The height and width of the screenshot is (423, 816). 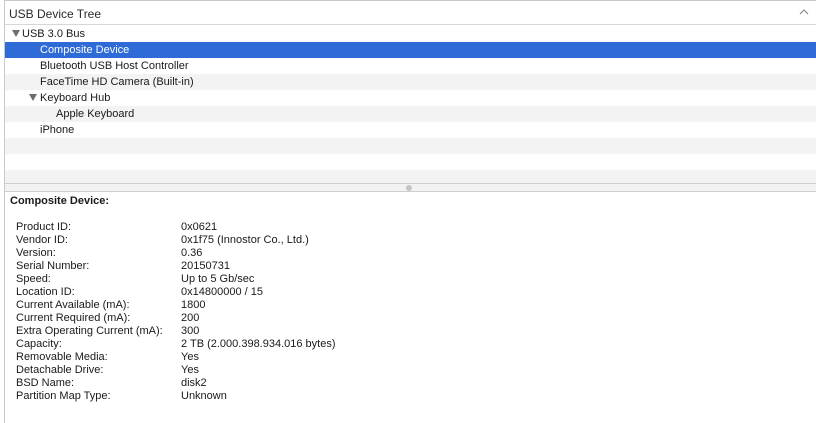 I want to click on tree-item-apple-keyboard: Apple Keyboard, so click(x=410, y=114).